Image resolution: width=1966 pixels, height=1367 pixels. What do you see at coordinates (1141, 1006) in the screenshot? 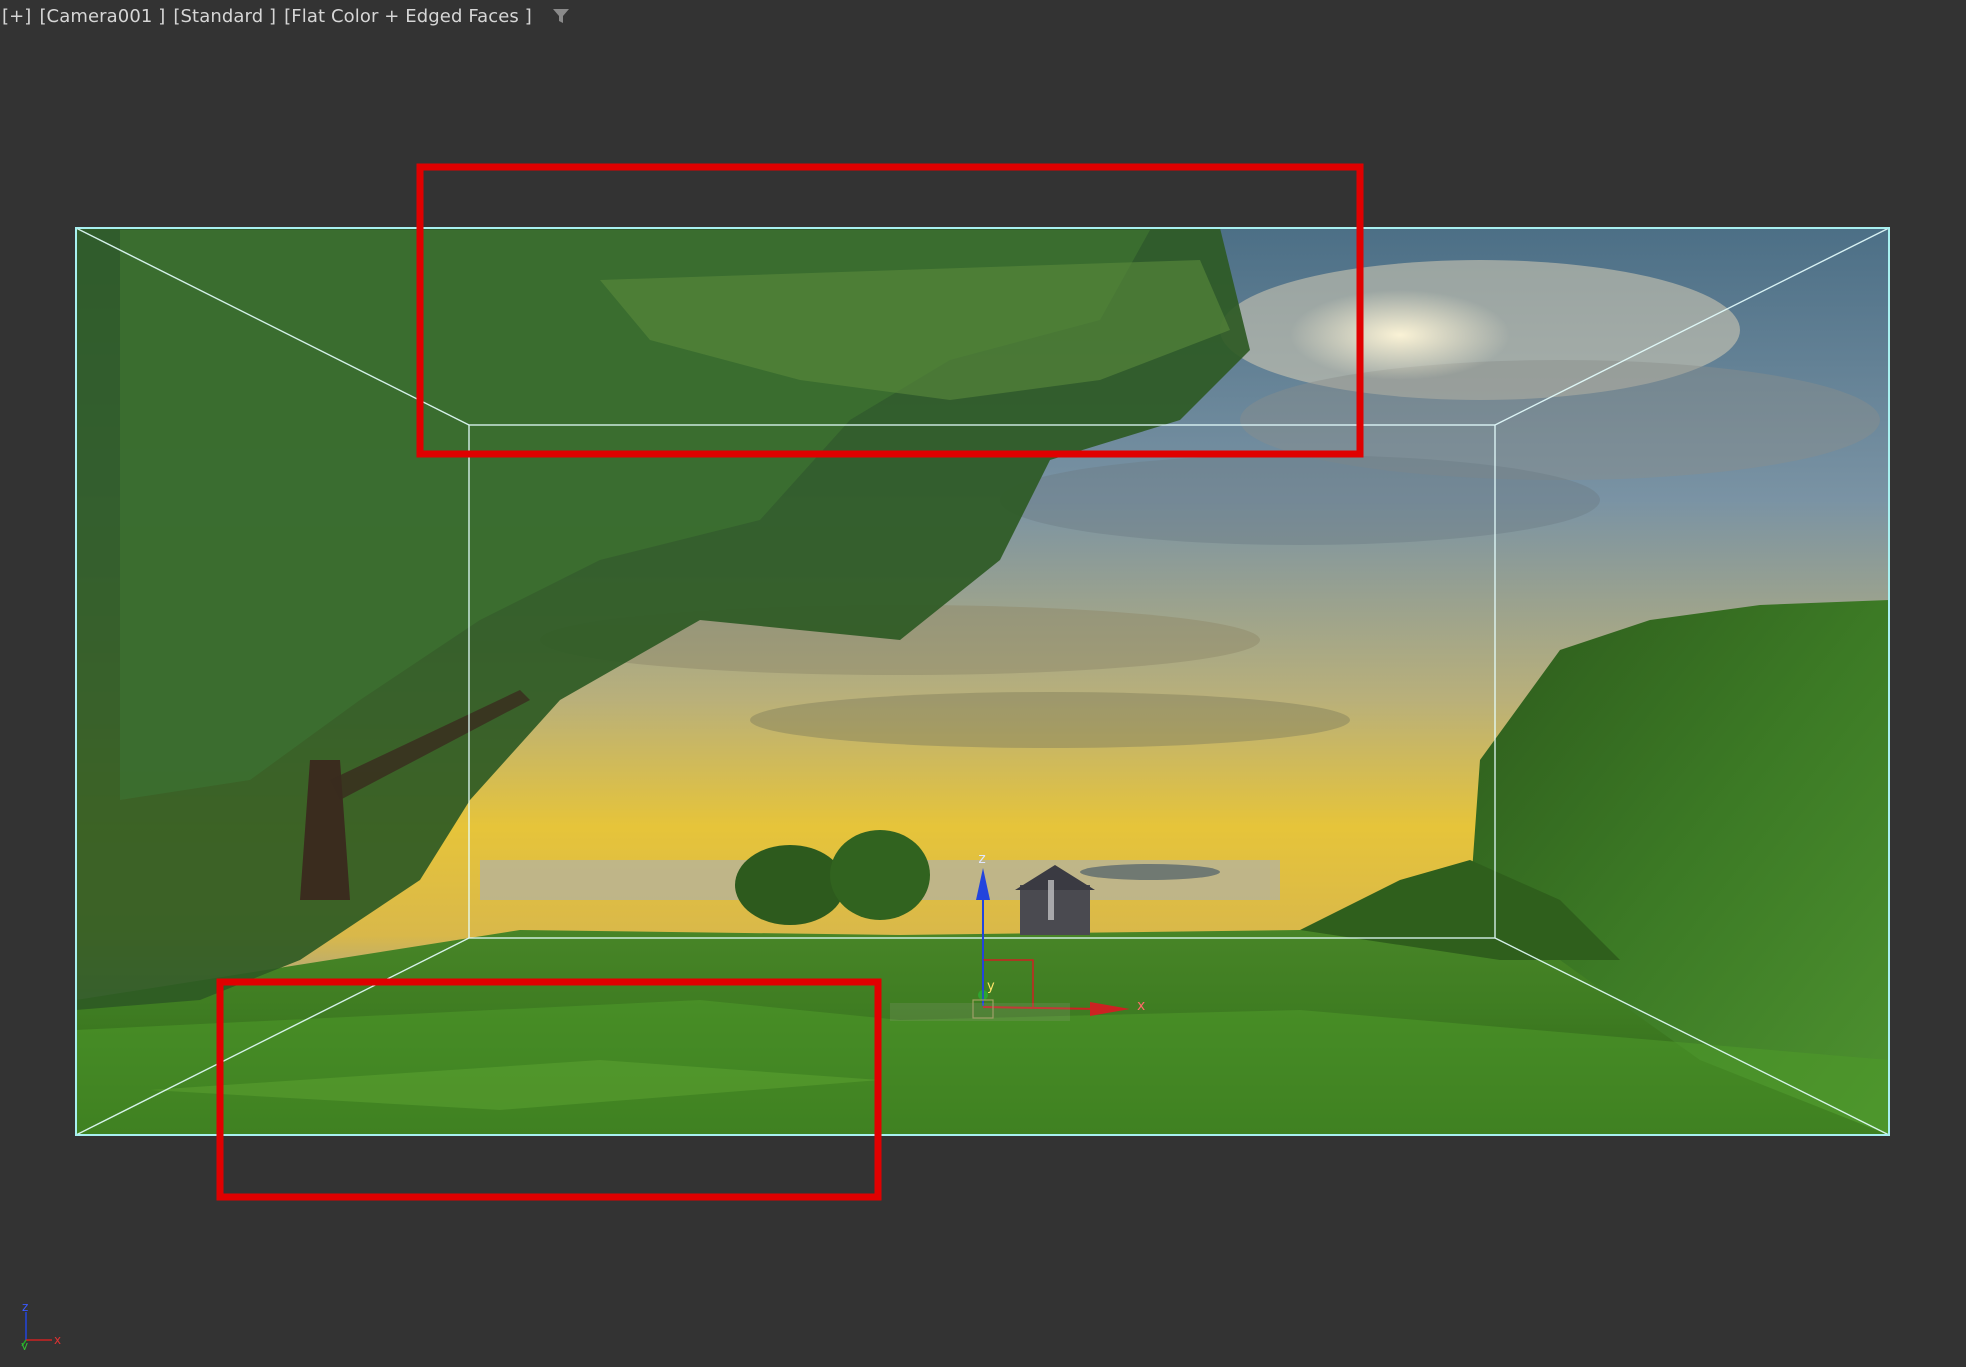
I see `gizmo-x-label: x` at bounding box center [1141, 1006].